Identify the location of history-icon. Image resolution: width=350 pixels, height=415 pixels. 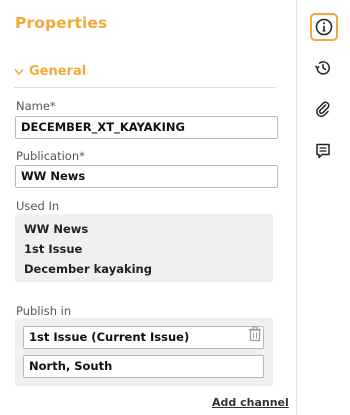
(322, 68).